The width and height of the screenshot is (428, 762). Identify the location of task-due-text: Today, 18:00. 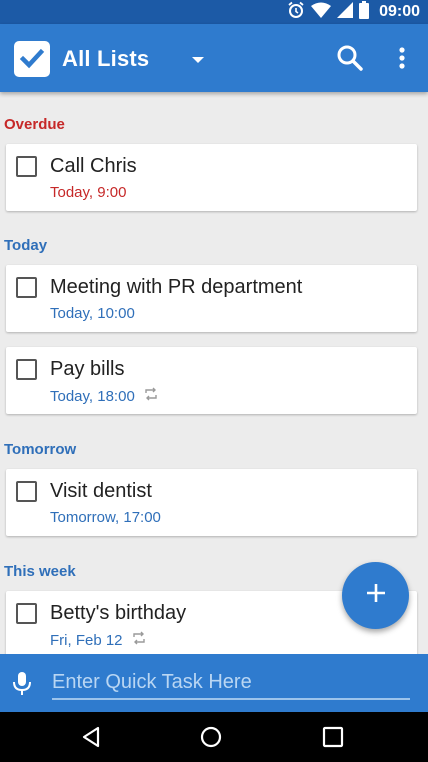
(92, 396).